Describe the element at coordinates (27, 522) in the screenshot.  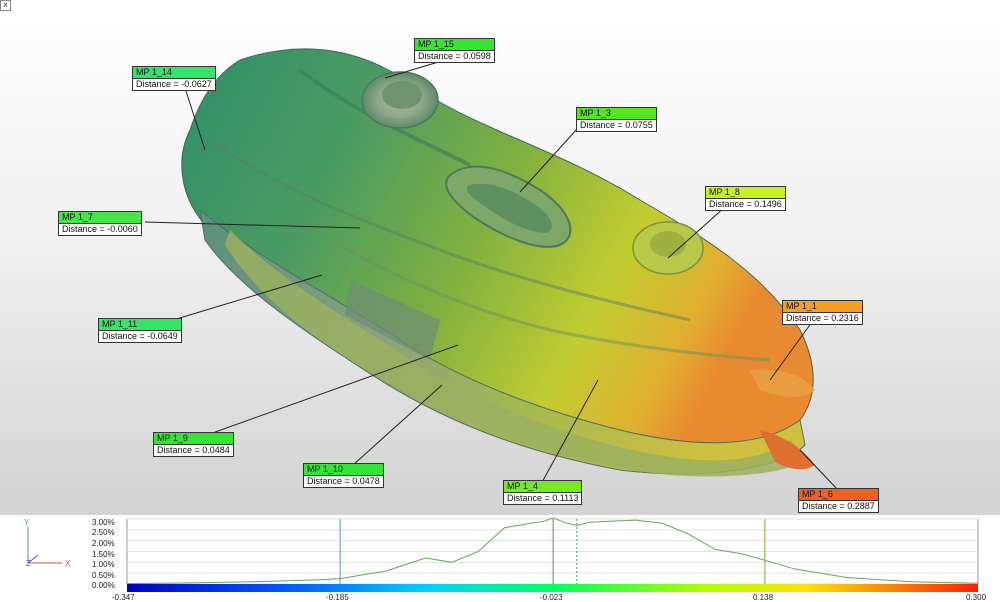
I see `axis-y-label: Y` at that location.